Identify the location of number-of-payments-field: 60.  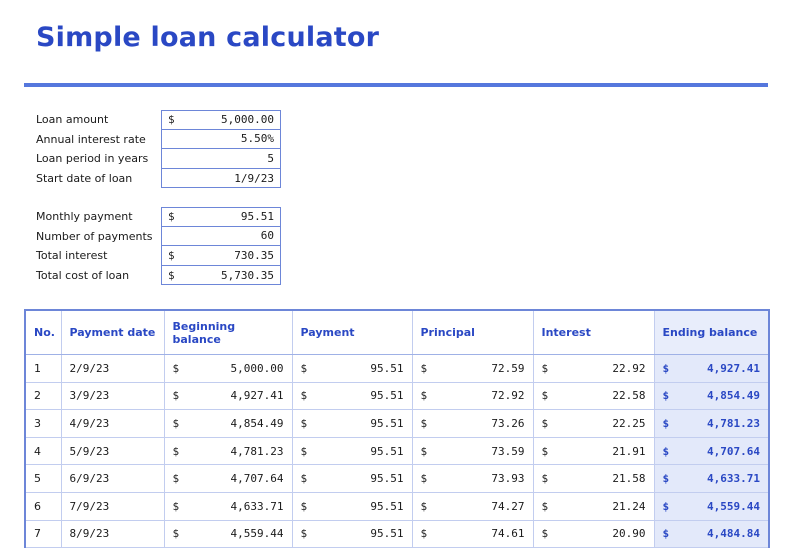
(221, 236).